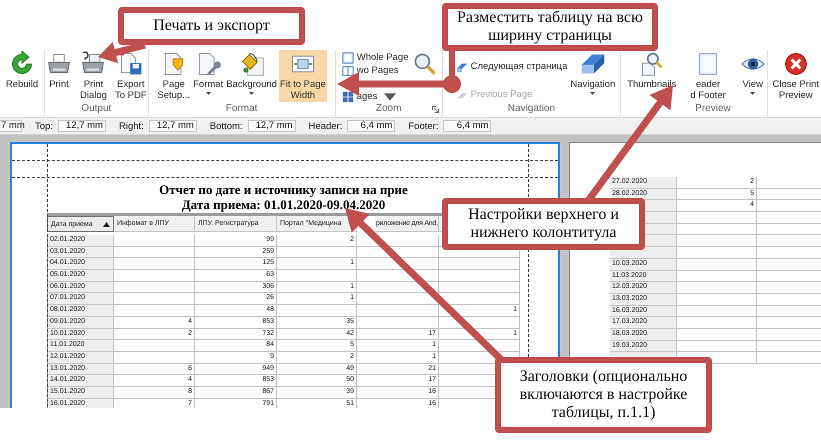 This screenshot has height=444, width=821. Describe the element at coordinates (752, 73) in the screenshot. I see `ribbon-button: View` at that location.